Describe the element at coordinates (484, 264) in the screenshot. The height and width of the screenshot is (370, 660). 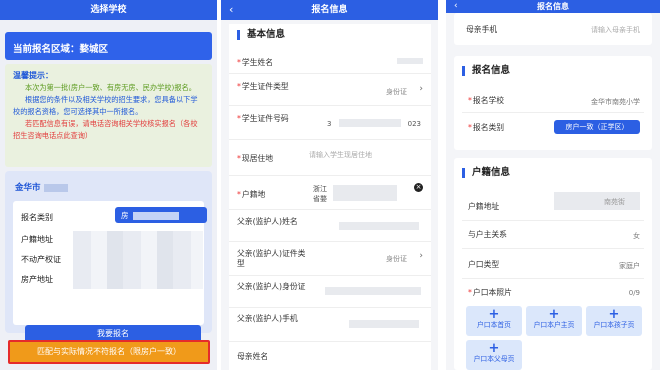
I see `hukou-type-label: 户口类型` at that location.